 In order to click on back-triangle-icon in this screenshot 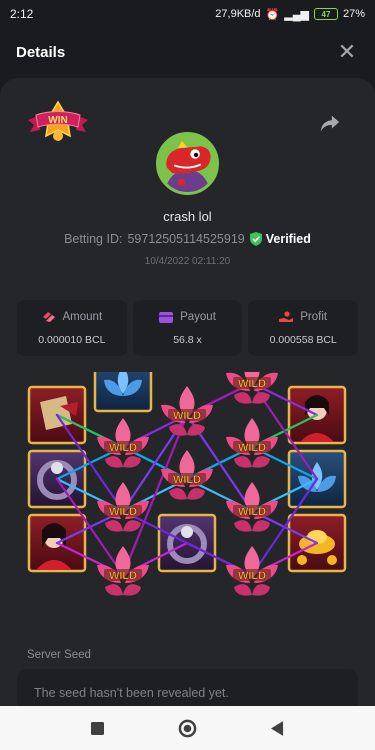, I will do `click(277, 728)`.